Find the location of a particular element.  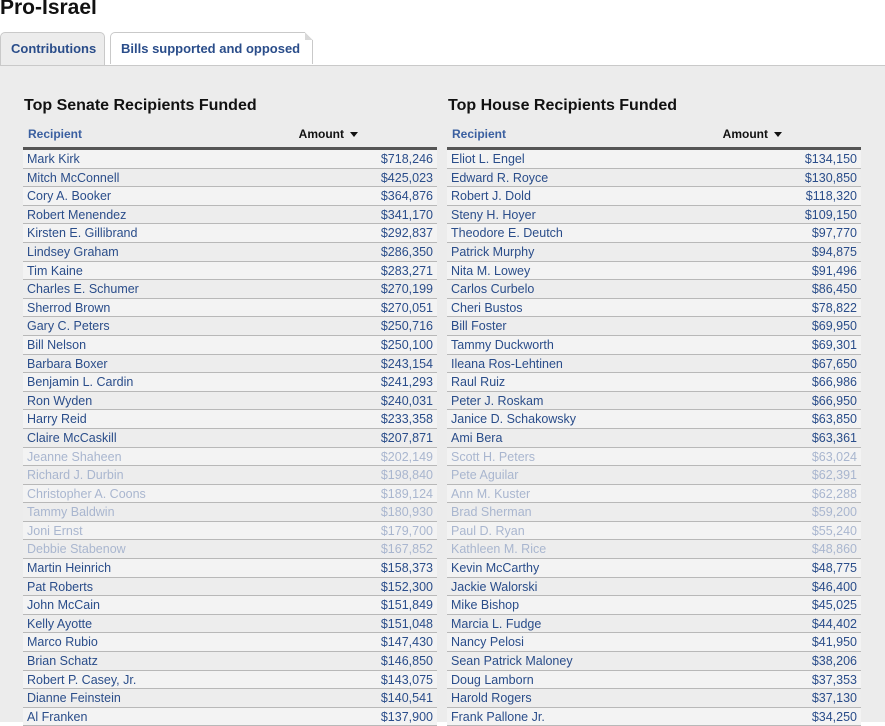

table-row: Edward R. Royce $130,850 is located at coordinates (654, 178).